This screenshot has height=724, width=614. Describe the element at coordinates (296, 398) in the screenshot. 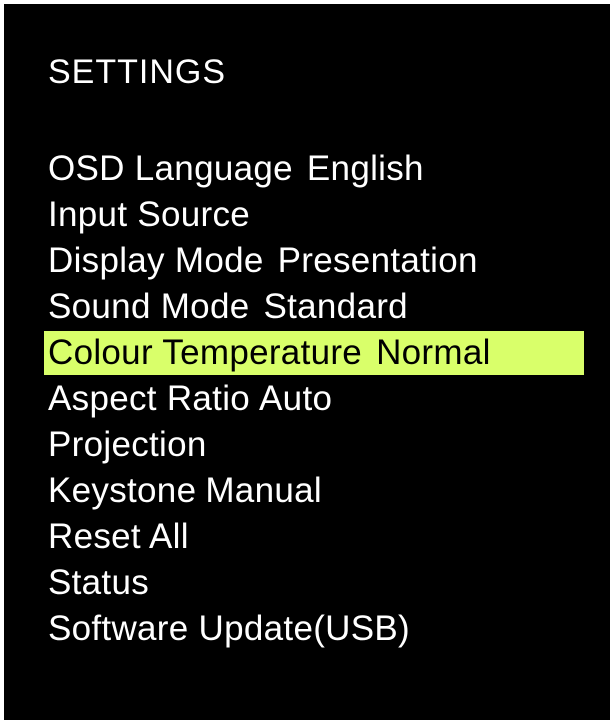

I see `menu-item-value: Auto` at that location.